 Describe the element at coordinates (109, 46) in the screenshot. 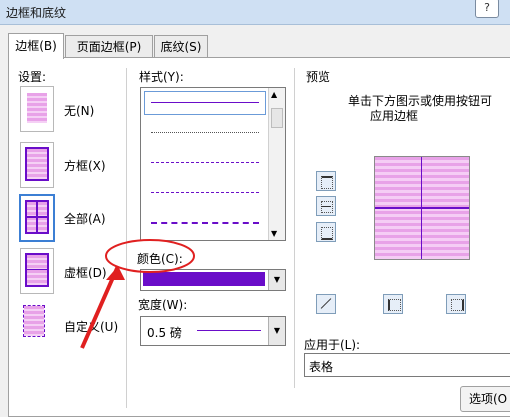

I see `tab-page-border: 页面边框(P)` at that location.